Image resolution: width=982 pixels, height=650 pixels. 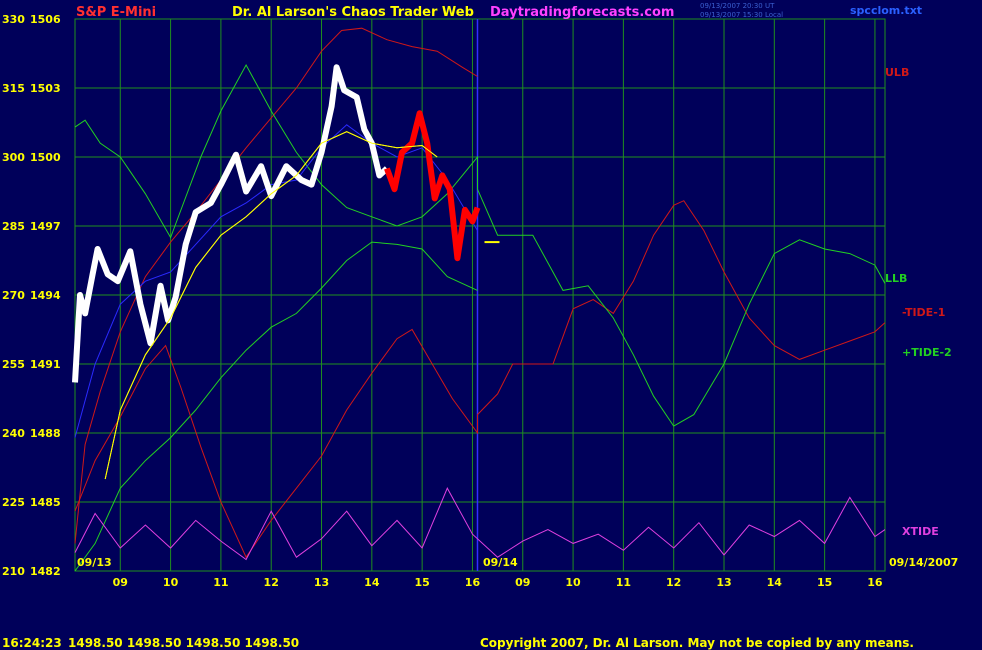 I want to click on series-label-tide2: +TIDE-2, so click(x=927, y=352).